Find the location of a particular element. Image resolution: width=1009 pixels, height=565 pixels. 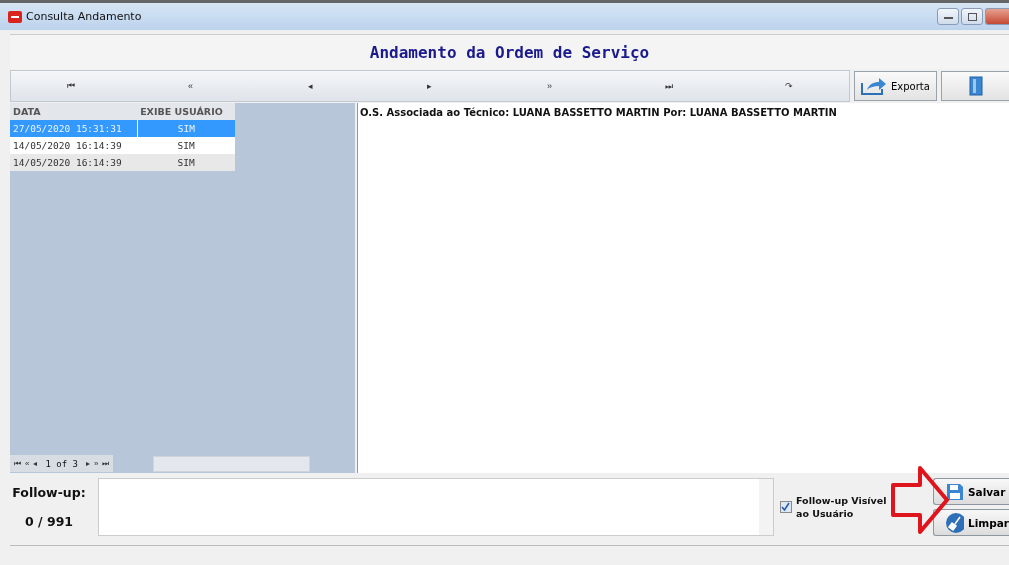

nav-button: ◂ is located at coordinates (310, 86).